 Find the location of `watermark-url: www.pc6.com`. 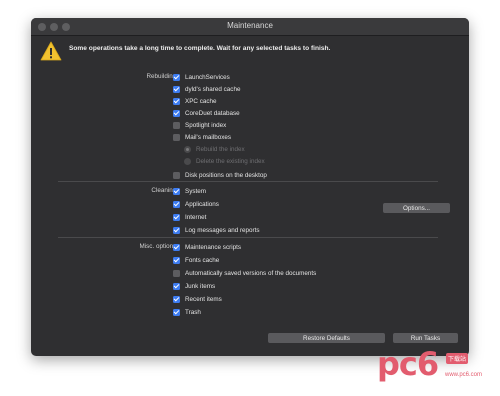

watermark-url: www.pc6.com is located at coordinates (464, 375).